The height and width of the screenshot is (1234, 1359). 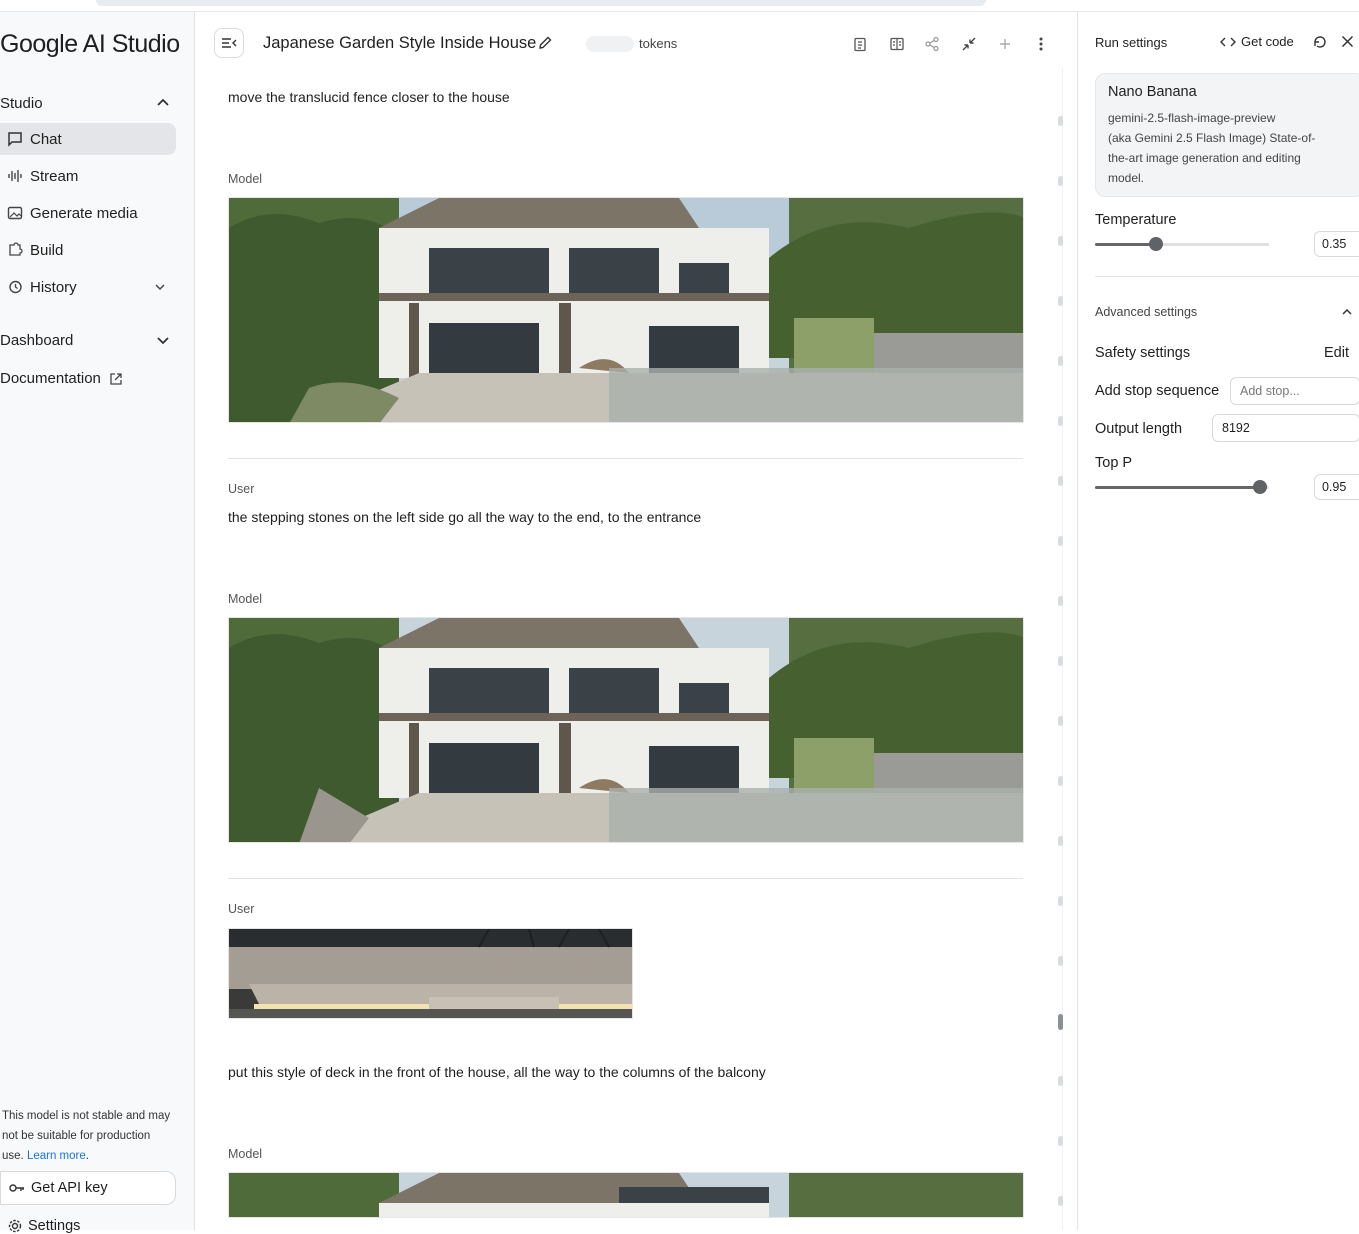 What do you see at coordinates (610, 44) in the screenshot?
I see `token-count-placeholder` at bounding box center [610, 44].